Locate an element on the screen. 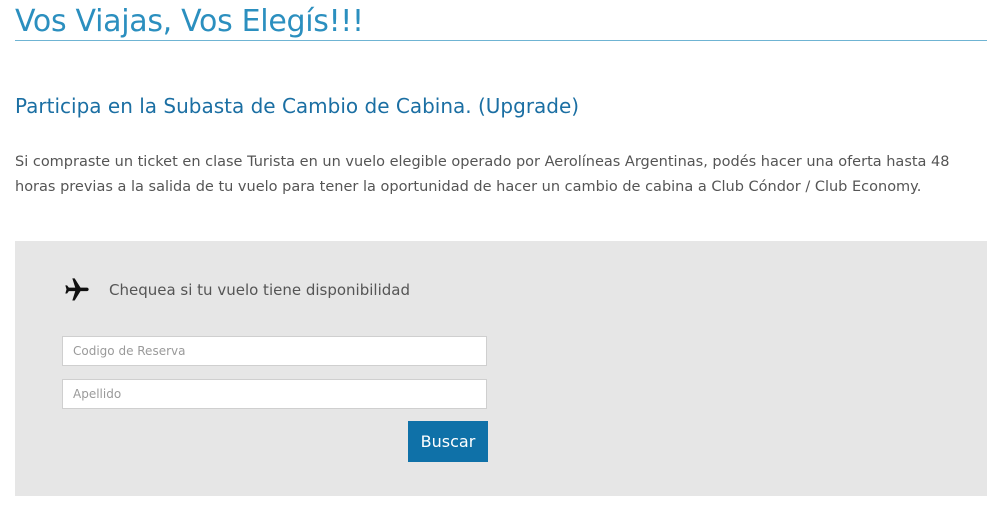 The image size is (1000, 510). airplane-icon is located at coordinates (77, 290).